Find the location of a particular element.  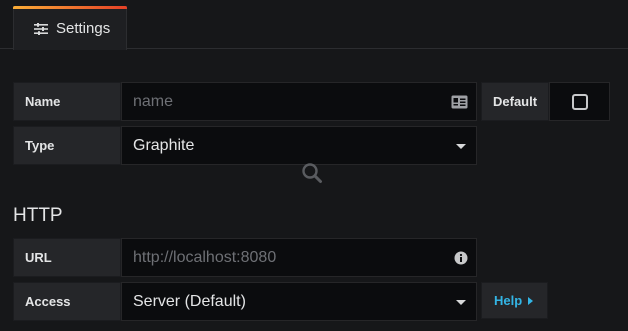

access-select: Server (Default) is located at coordinates (299, 301).